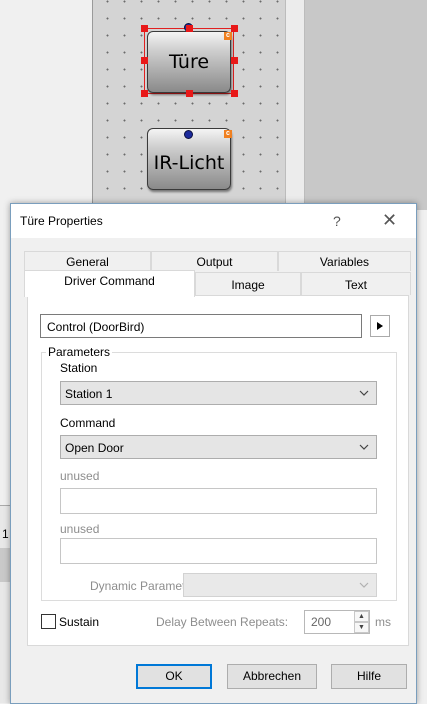  Describe the element at coordinates (144, 93) in the screenshot. I see `resize-handle-sw` at that location.